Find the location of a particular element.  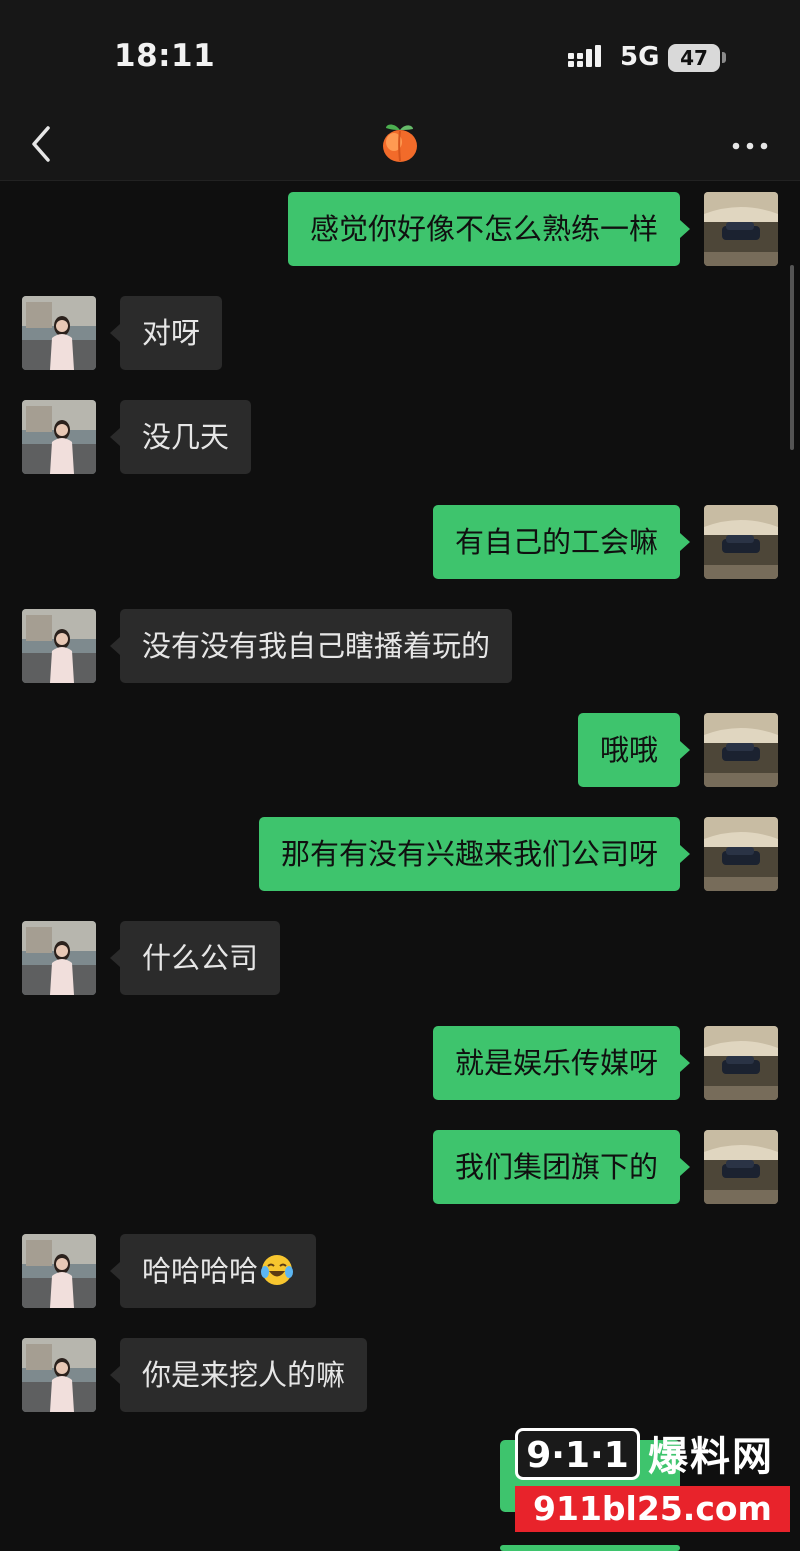

battery-tip is located at coordinates (724, 57).